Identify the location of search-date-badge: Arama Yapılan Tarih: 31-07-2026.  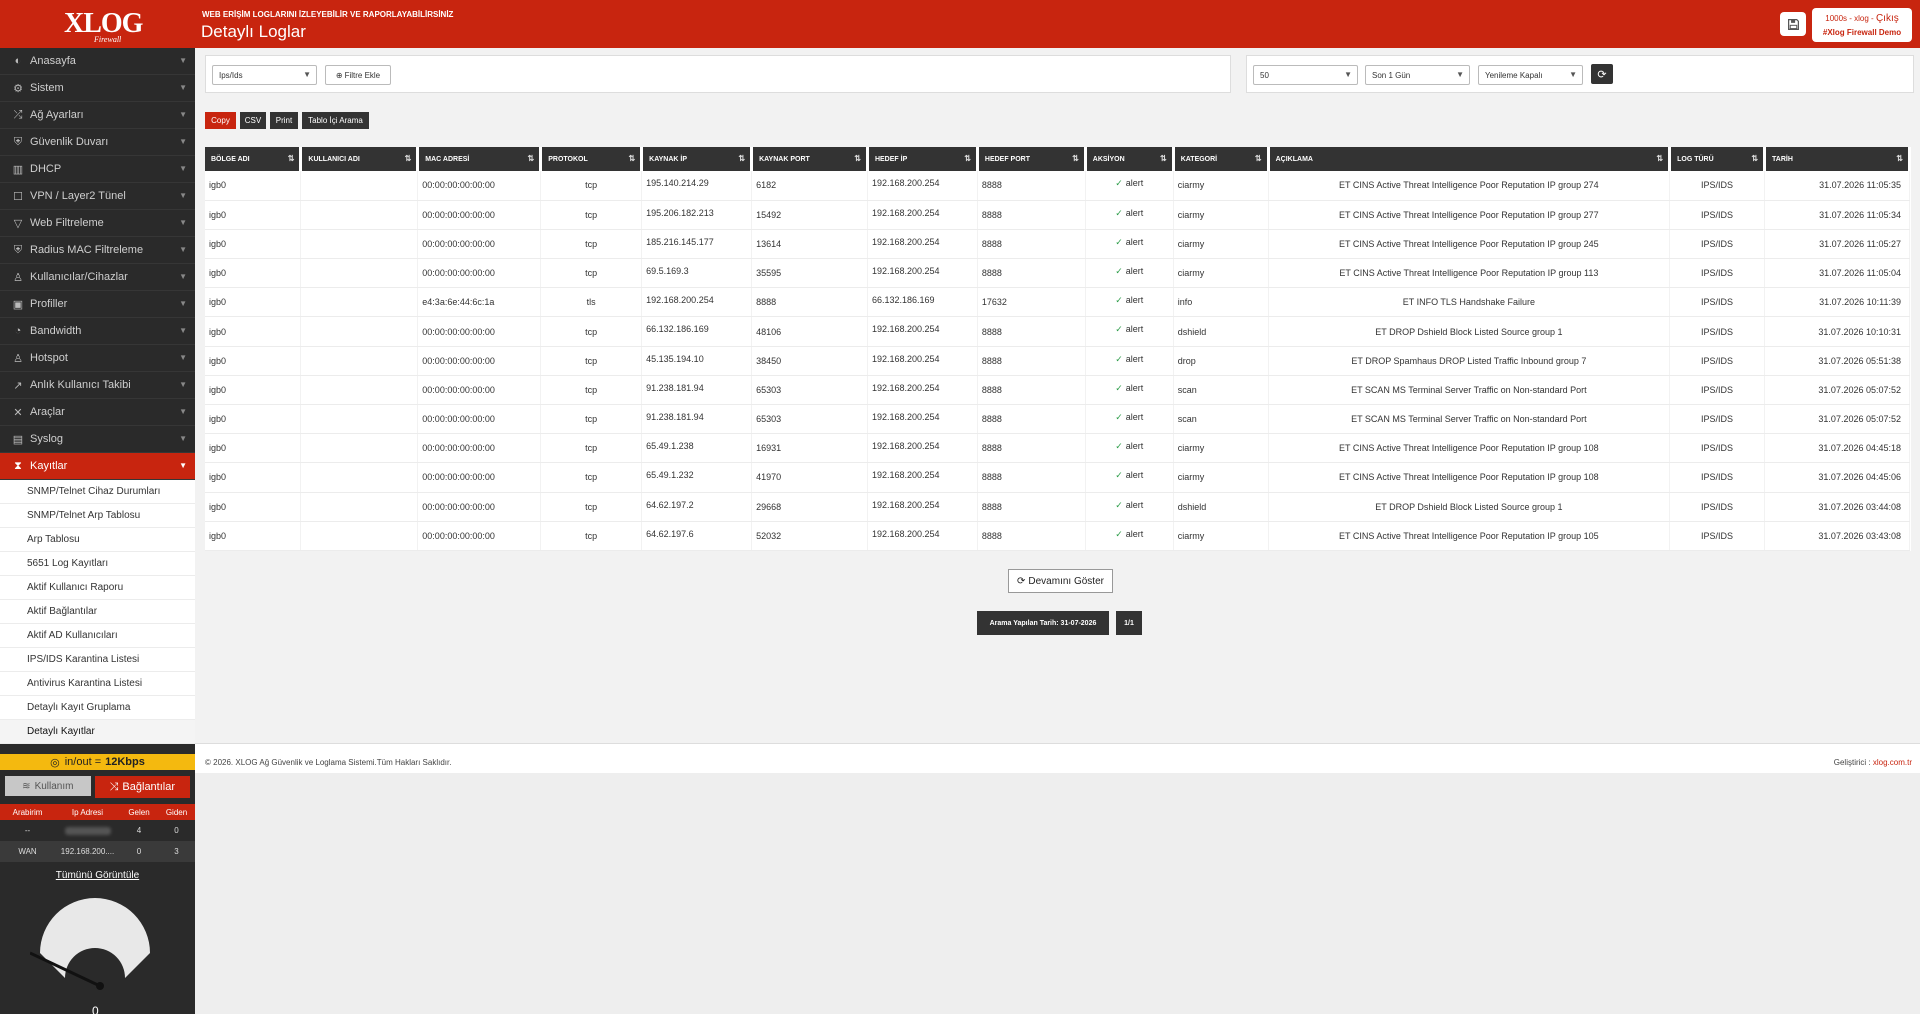
(1043, 623).